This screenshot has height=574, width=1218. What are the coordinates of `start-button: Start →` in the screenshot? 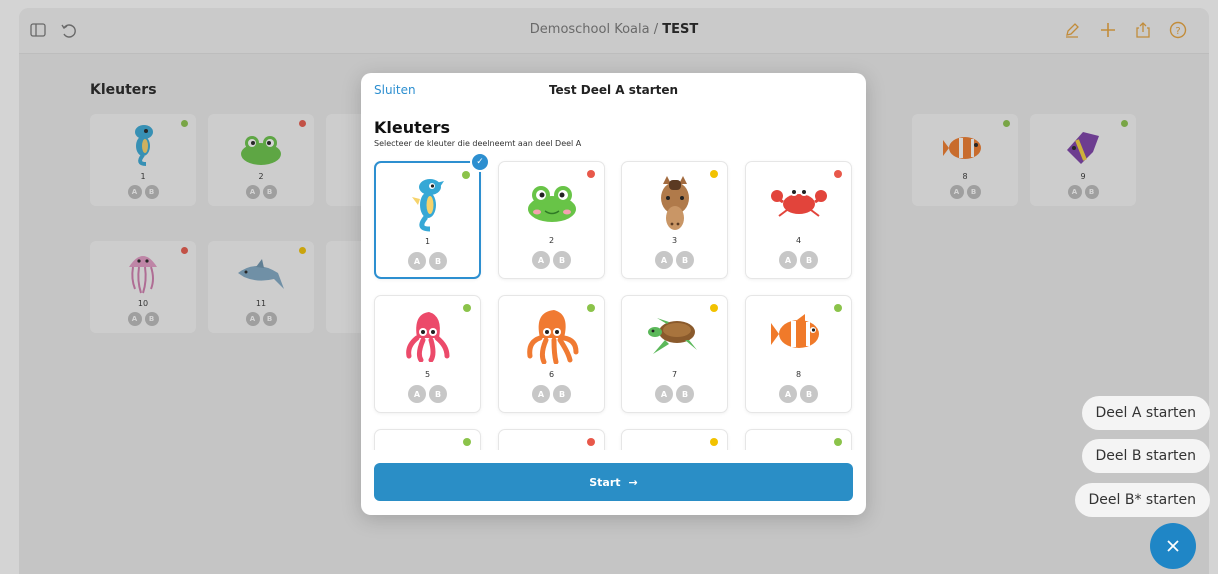 It's located at (613, 482).